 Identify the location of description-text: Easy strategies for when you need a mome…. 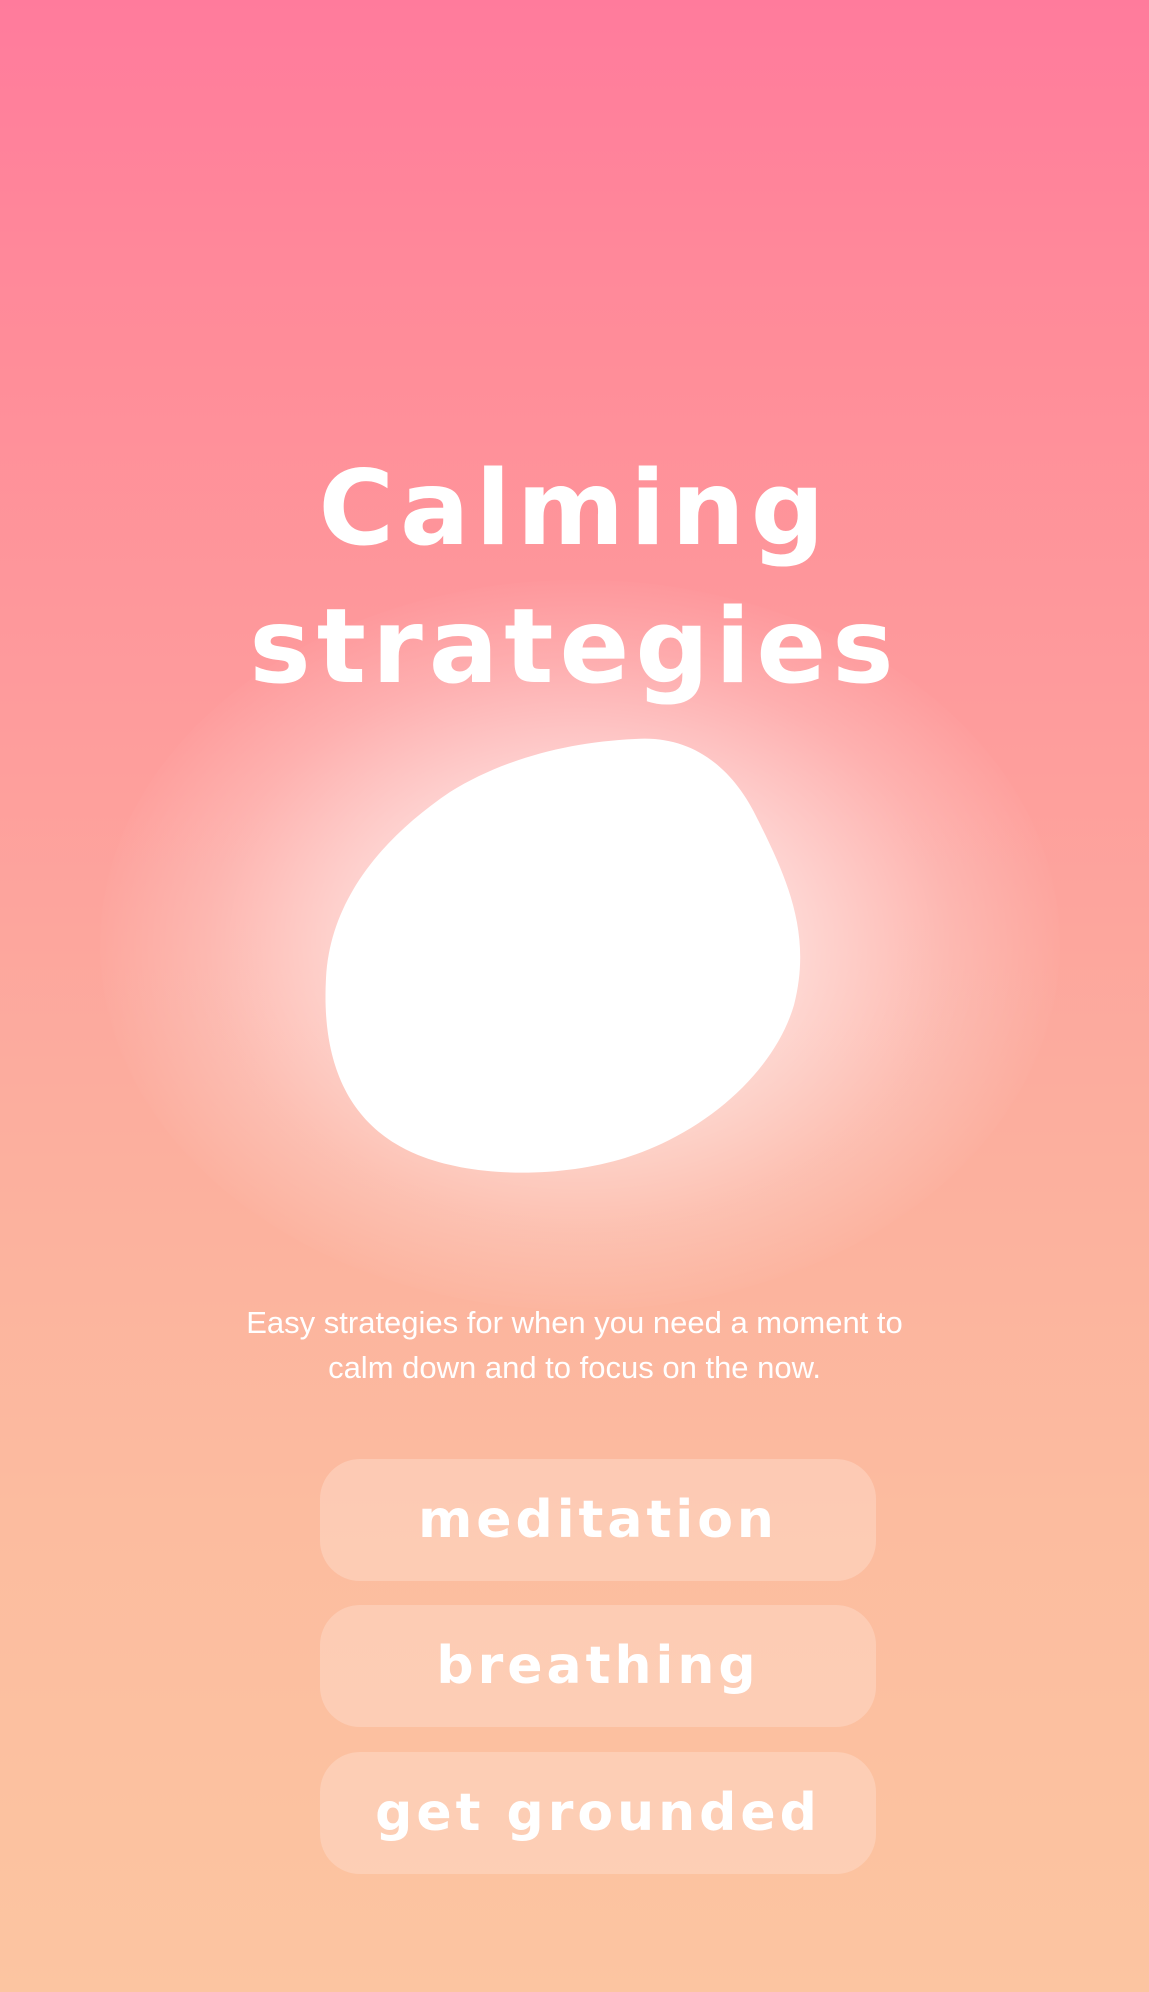
(574, 1345).